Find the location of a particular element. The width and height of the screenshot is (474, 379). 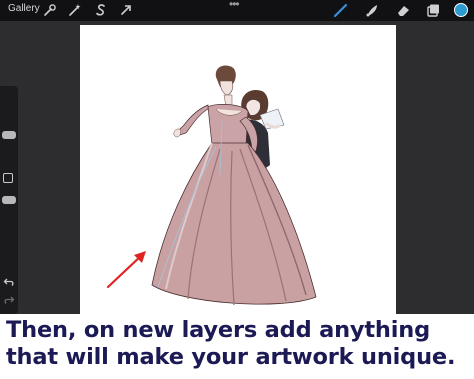

magic-wand-icon is located at coordinates (75, 10).